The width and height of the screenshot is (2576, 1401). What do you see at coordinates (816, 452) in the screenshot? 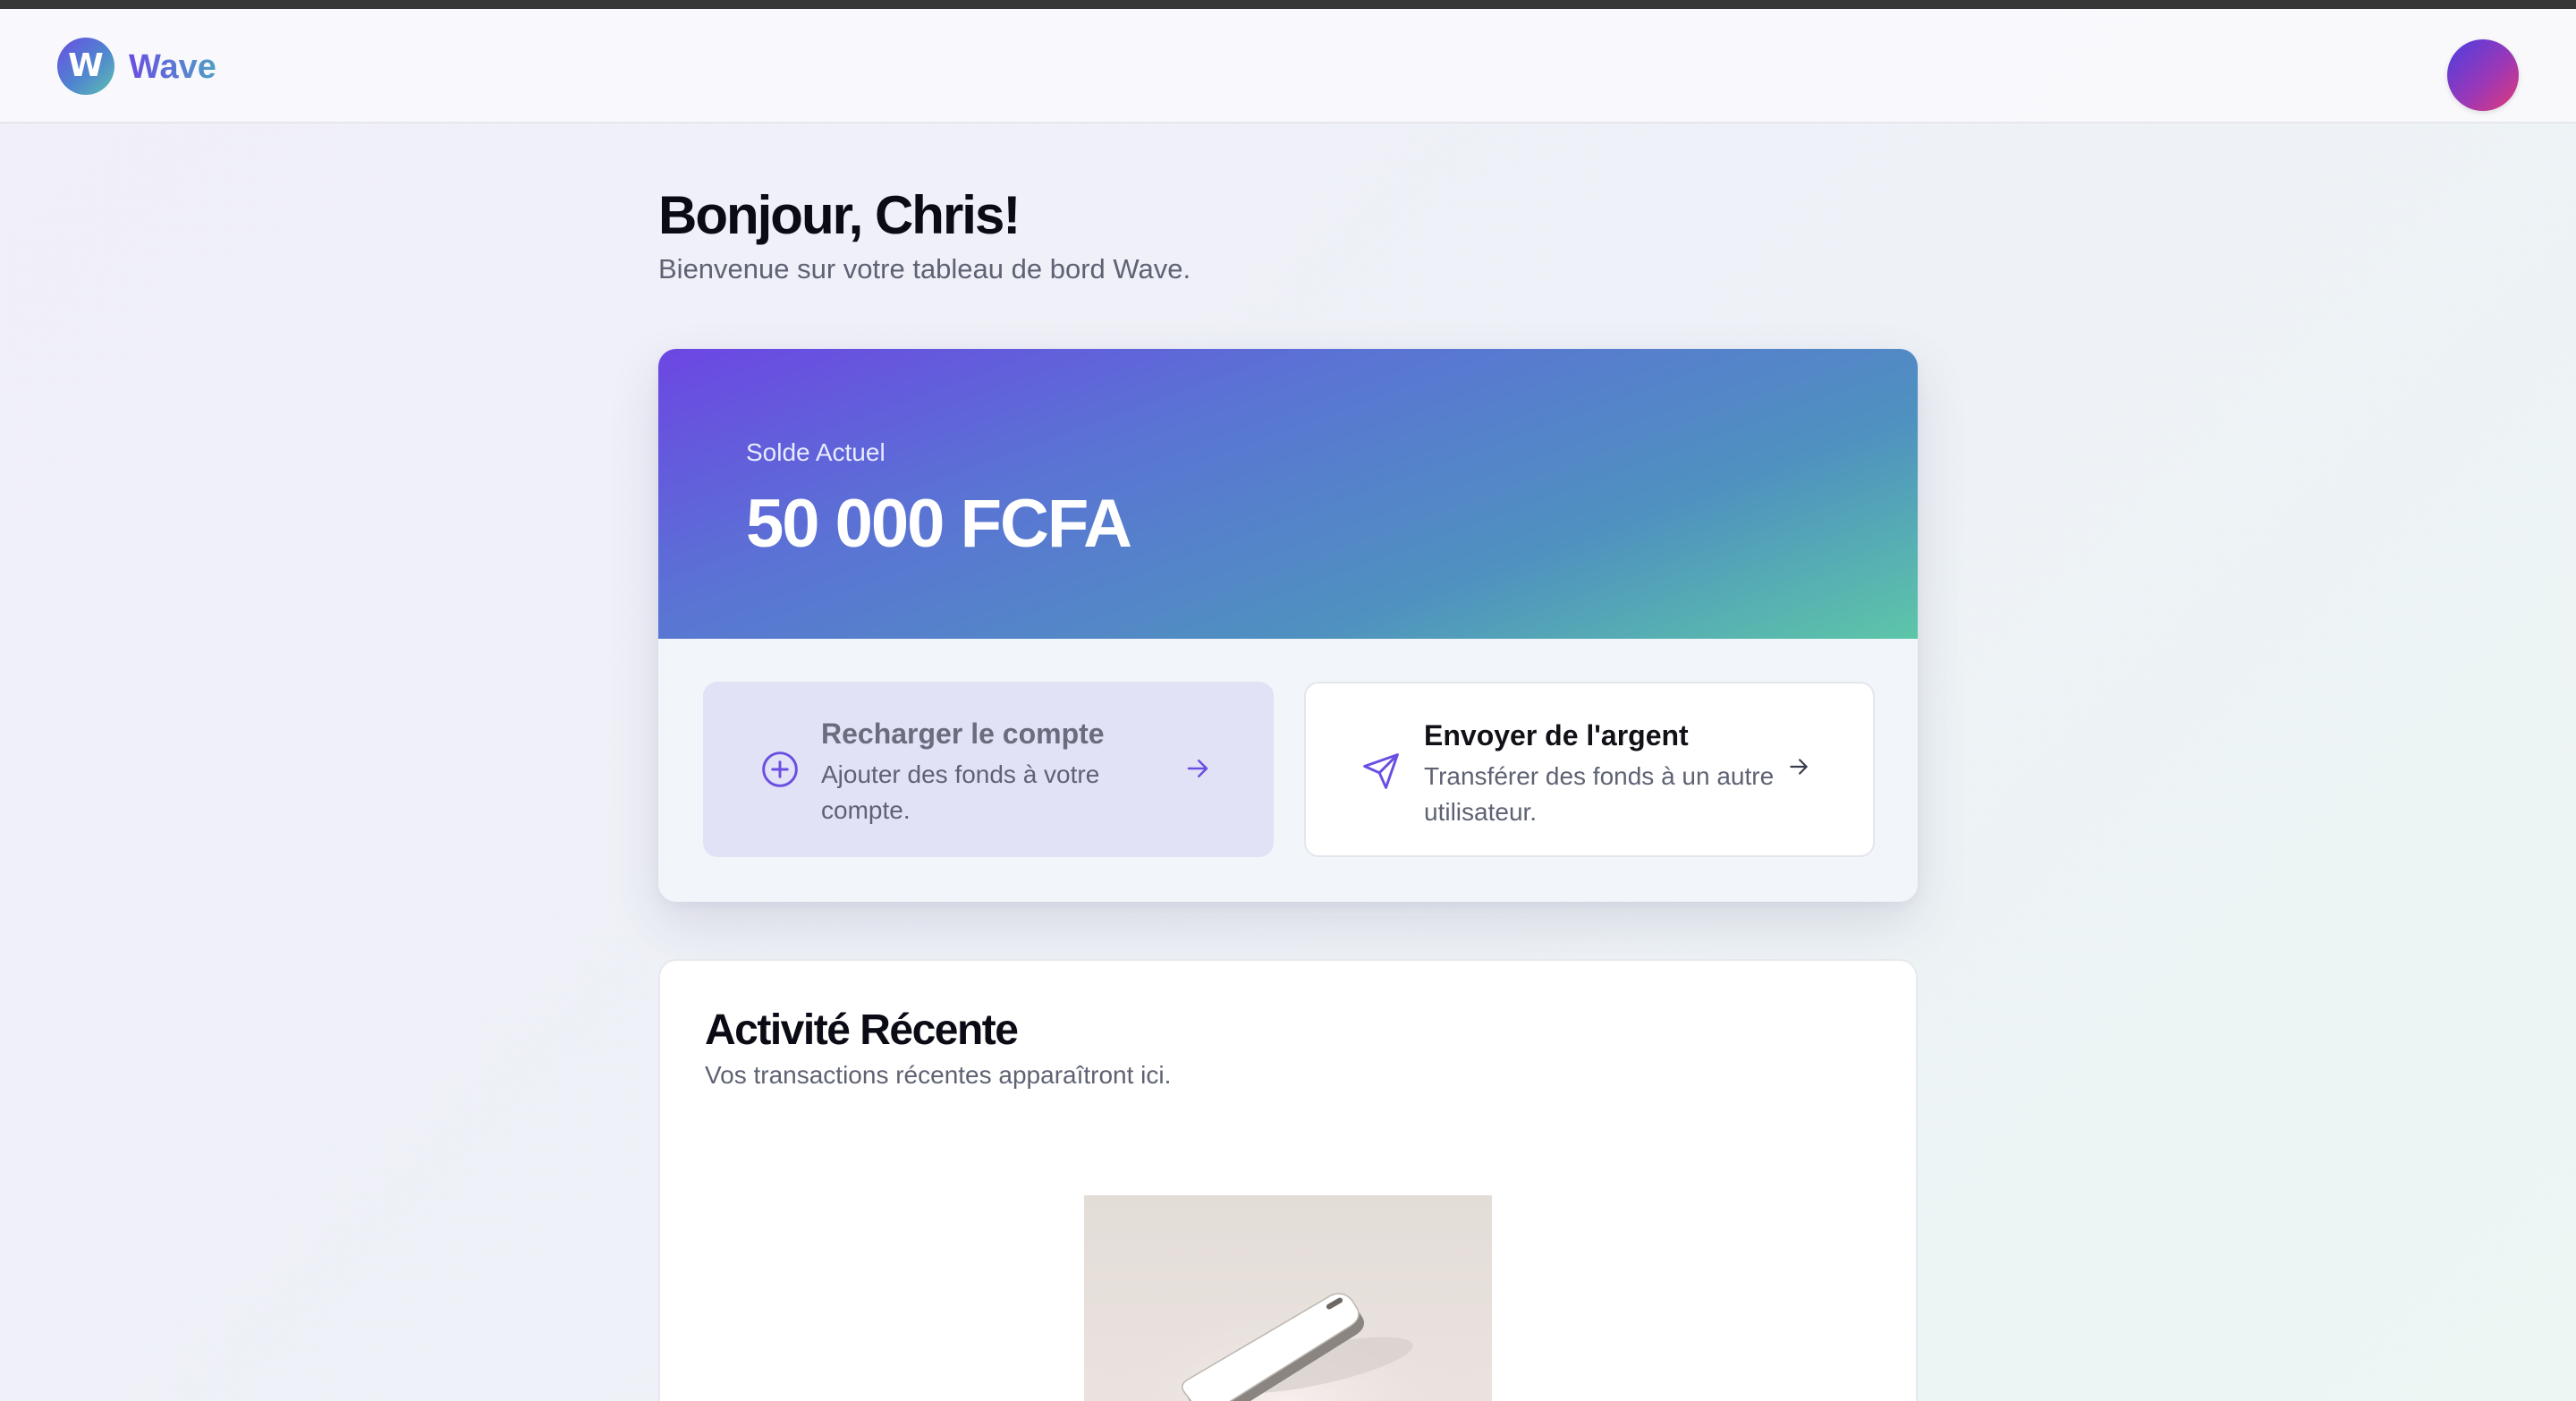
I see `balance-label: Solde Actuel` at bounding box center [816, 452].